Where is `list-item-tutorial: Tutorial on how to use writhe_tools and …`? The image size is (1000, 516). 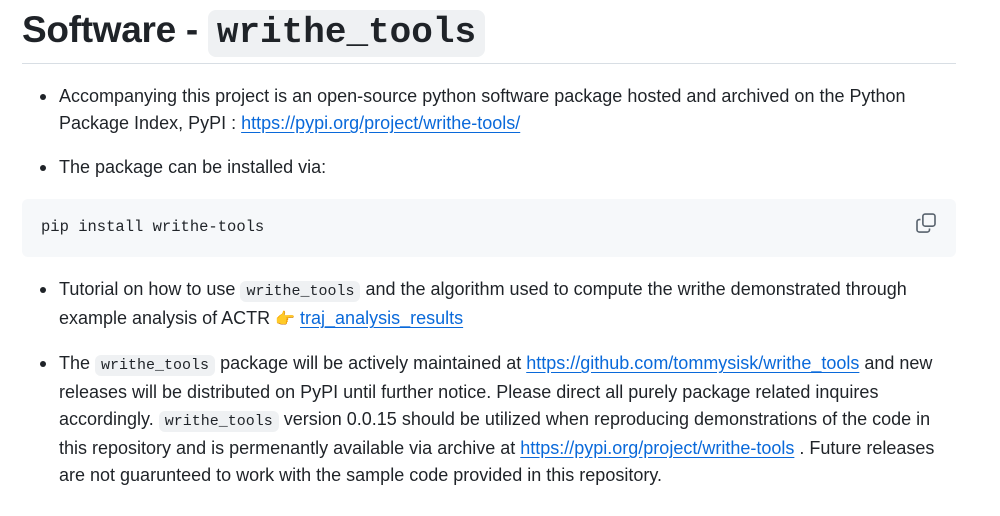
list-item-tutorial: Tutorial on how to use writhe_tools and … is located at coordinates (491, 304).